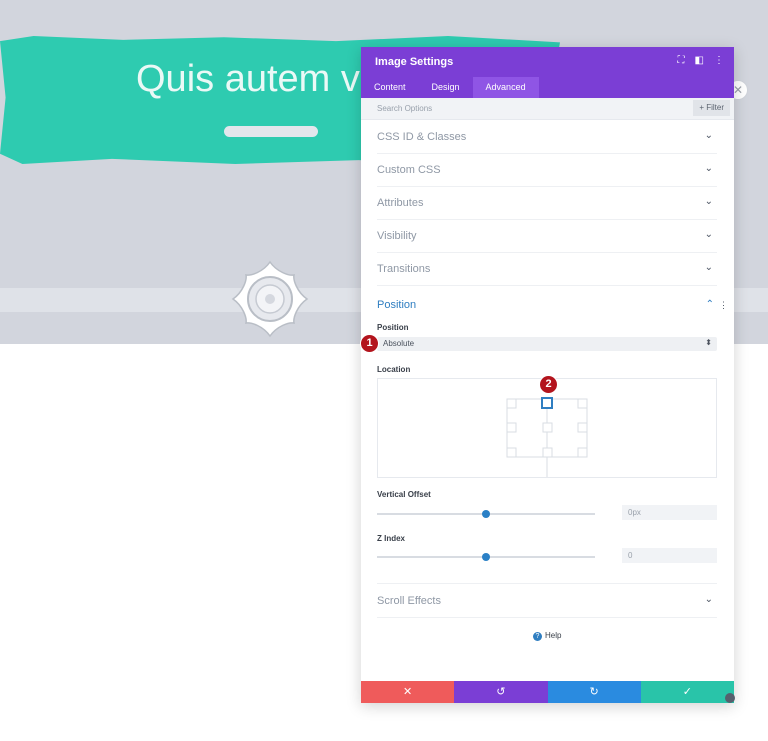 The image size is (768, 741). Describe the element at coordinates (390, 87) in the screenshot. I see `tab-content: Content` at that location.